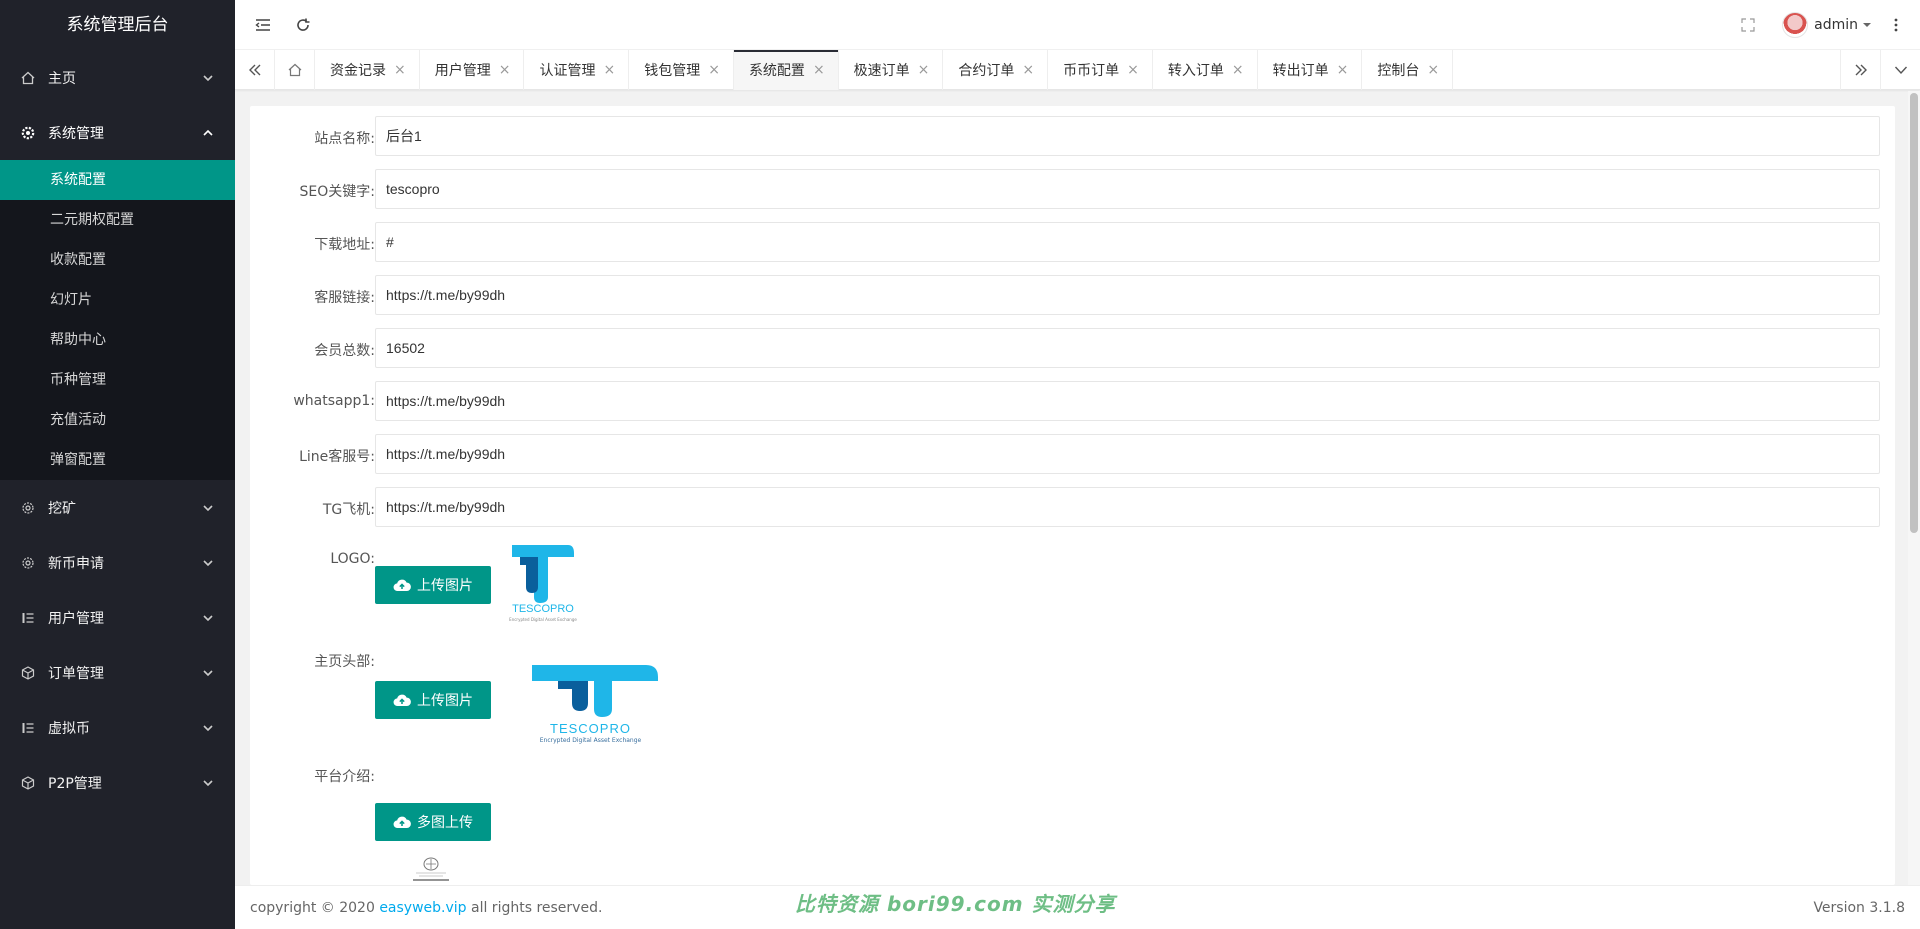  What do you see at coordinates (117, 77) in the screenshot?
I see `sidebar-item-home: 主页` at bounding box center [117, 77].